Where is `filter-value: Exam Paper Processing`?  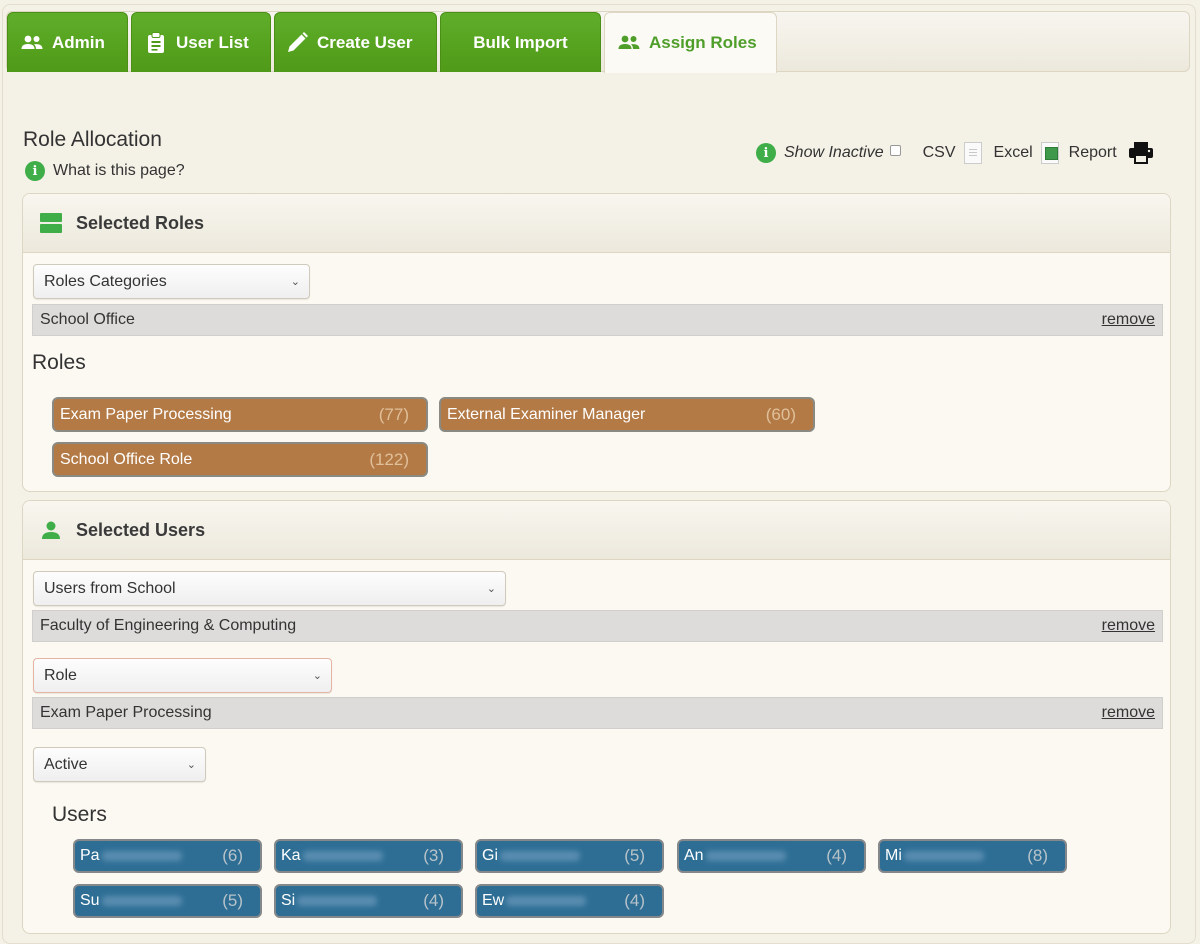
filter-value: Exam Paper Processing is located at coordinates (126, 712).